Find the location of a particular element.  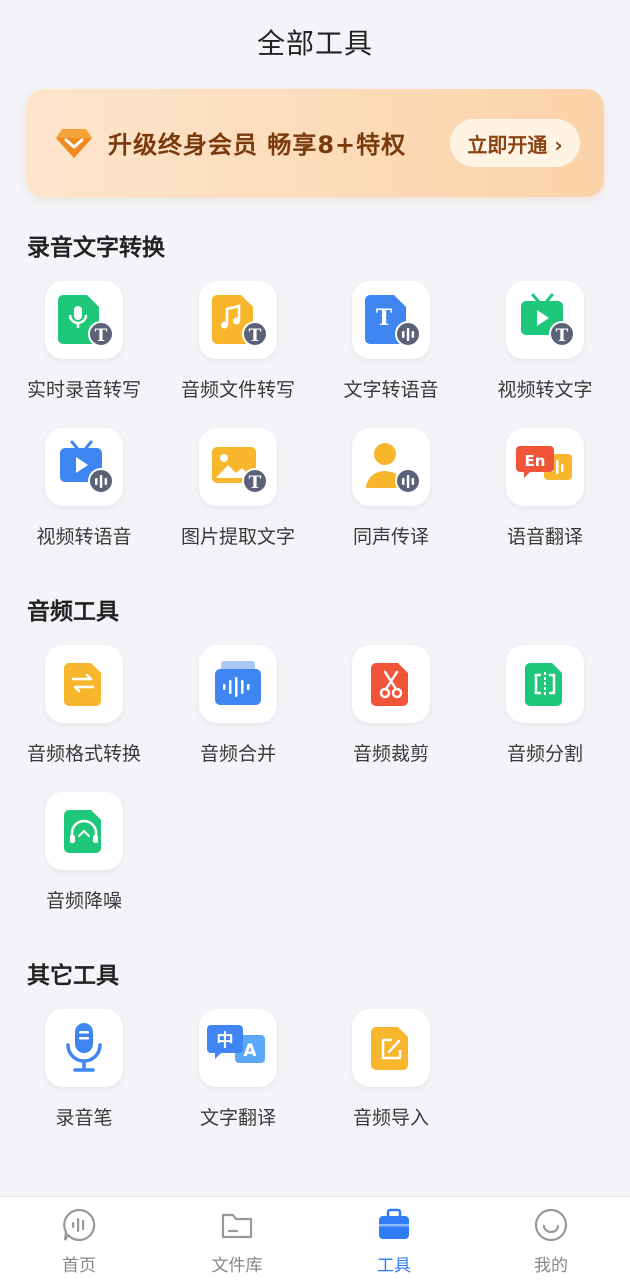

translate-icon: A 中 is located at coordinates (236, 1044).